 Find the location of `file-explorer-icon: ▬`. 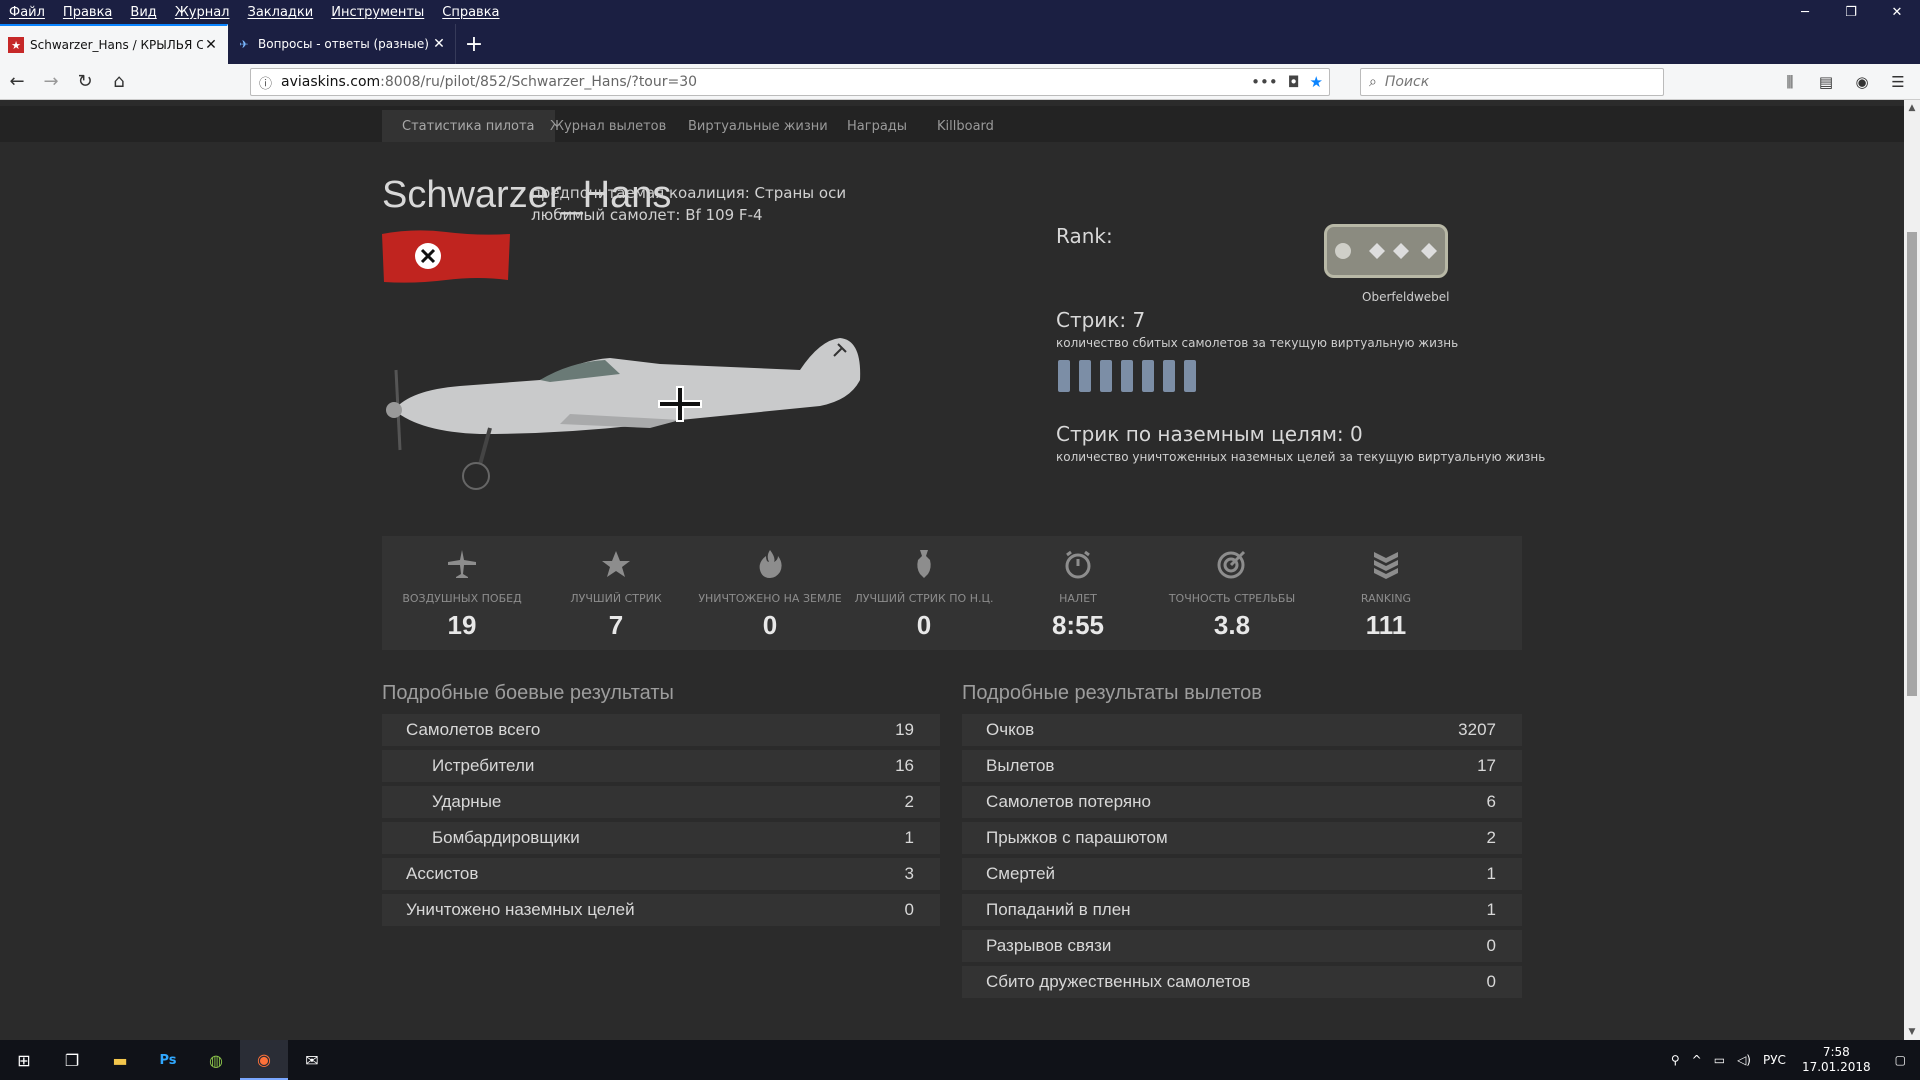

file-explorer-icon: ▬ is located at coordinates (120, 1060).